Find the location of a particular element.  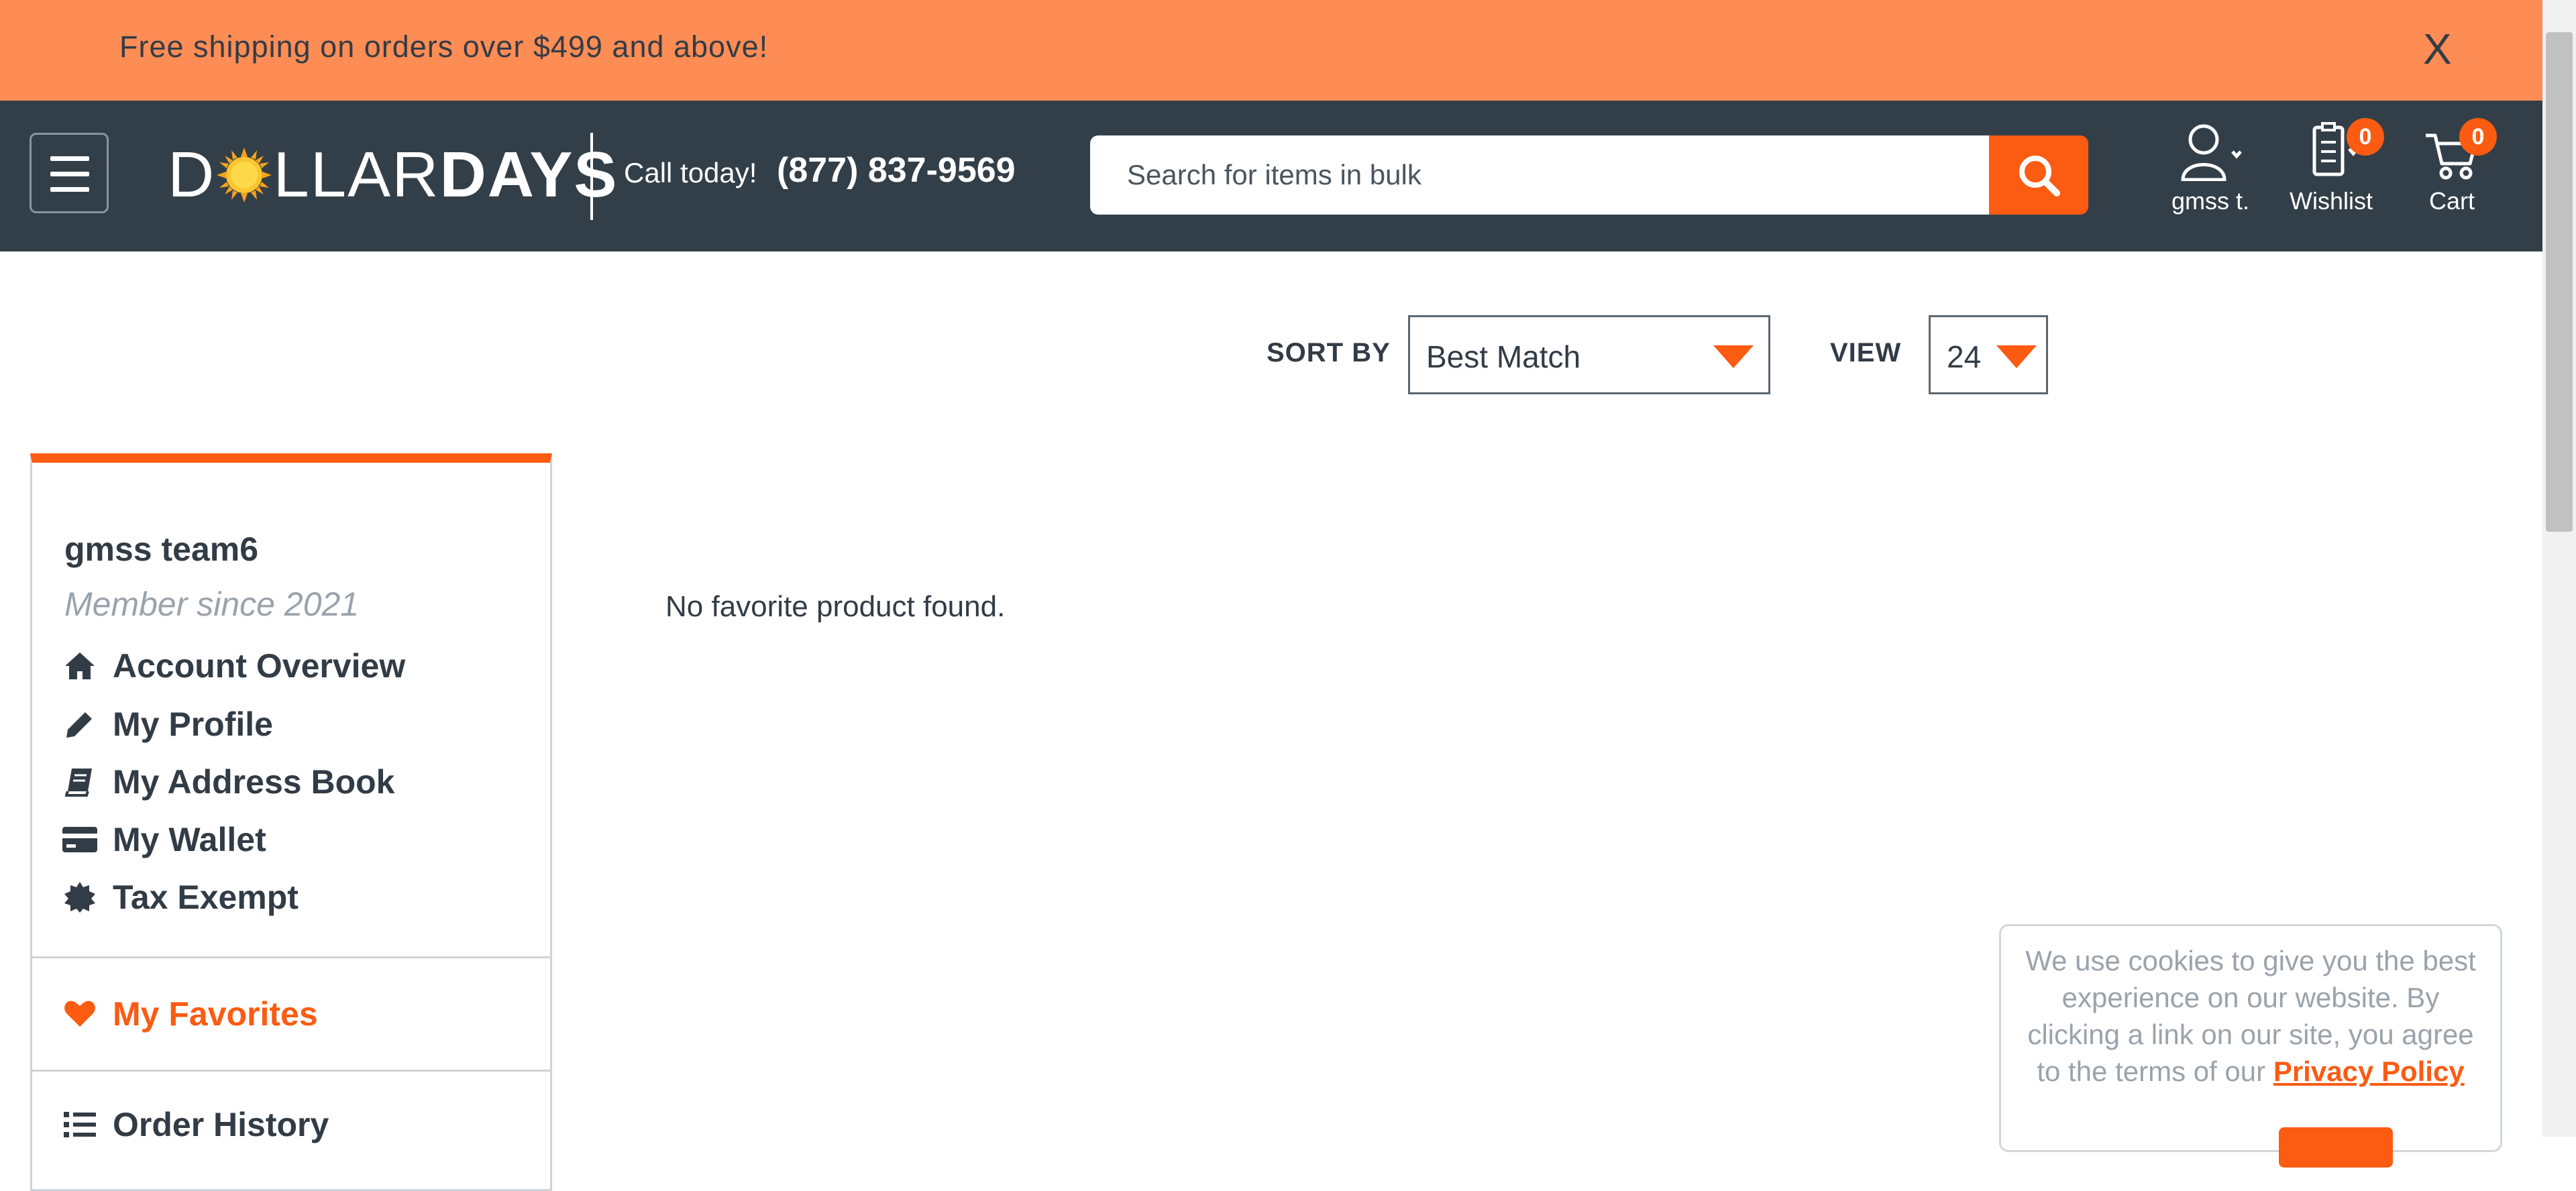

sidebar-item-tax-exempt: Tax Exempt is located at coordinates (180, 898).